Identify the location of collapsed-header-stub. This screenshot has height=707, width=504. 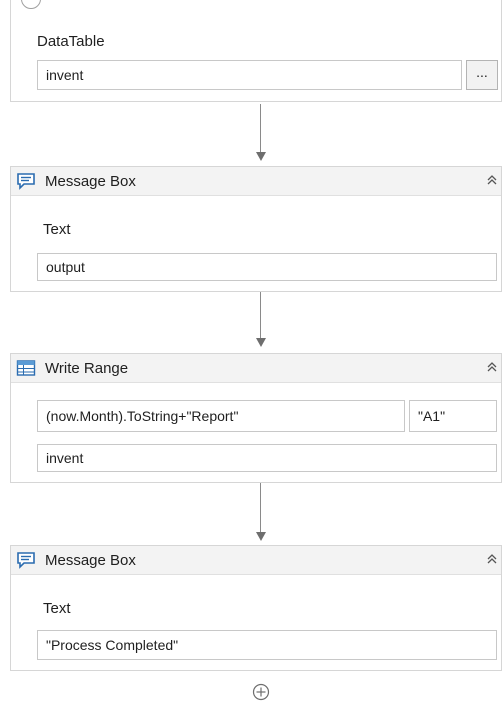
(31, 4).